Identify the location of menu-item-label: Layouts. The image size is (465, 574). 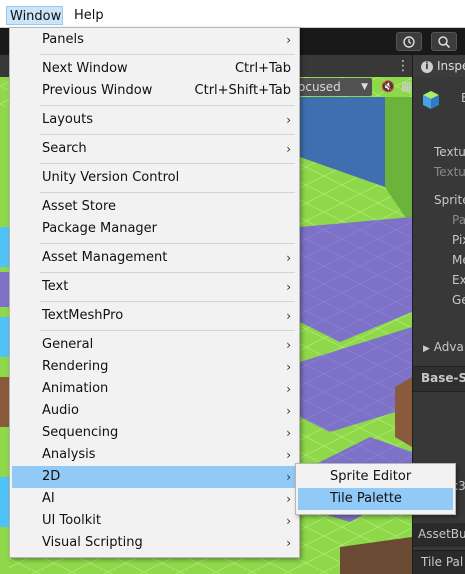
(67, 119).